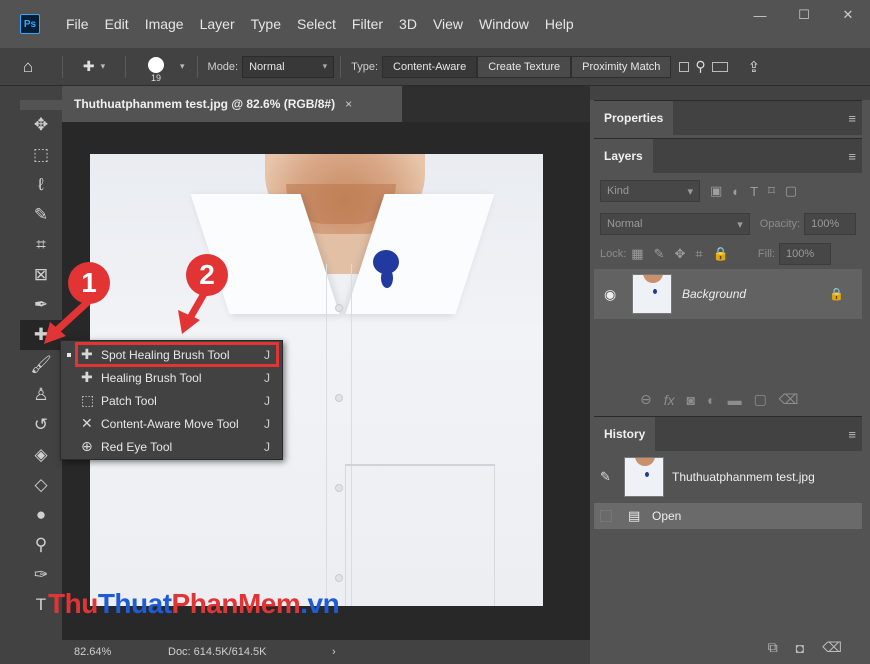 The height and width of the screenshot is (664, 870). I want to click on patch-icon: ⬚, so click(88, 400).